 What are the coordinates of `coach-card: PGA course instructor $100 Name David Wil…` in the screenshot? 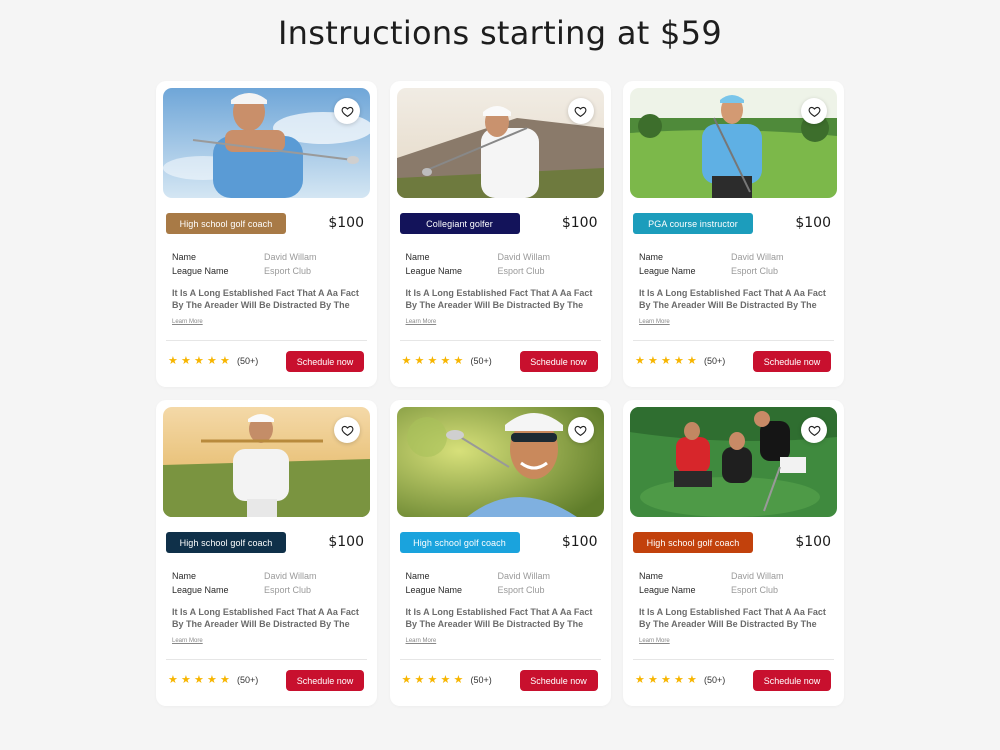 It's located at (733, 234).